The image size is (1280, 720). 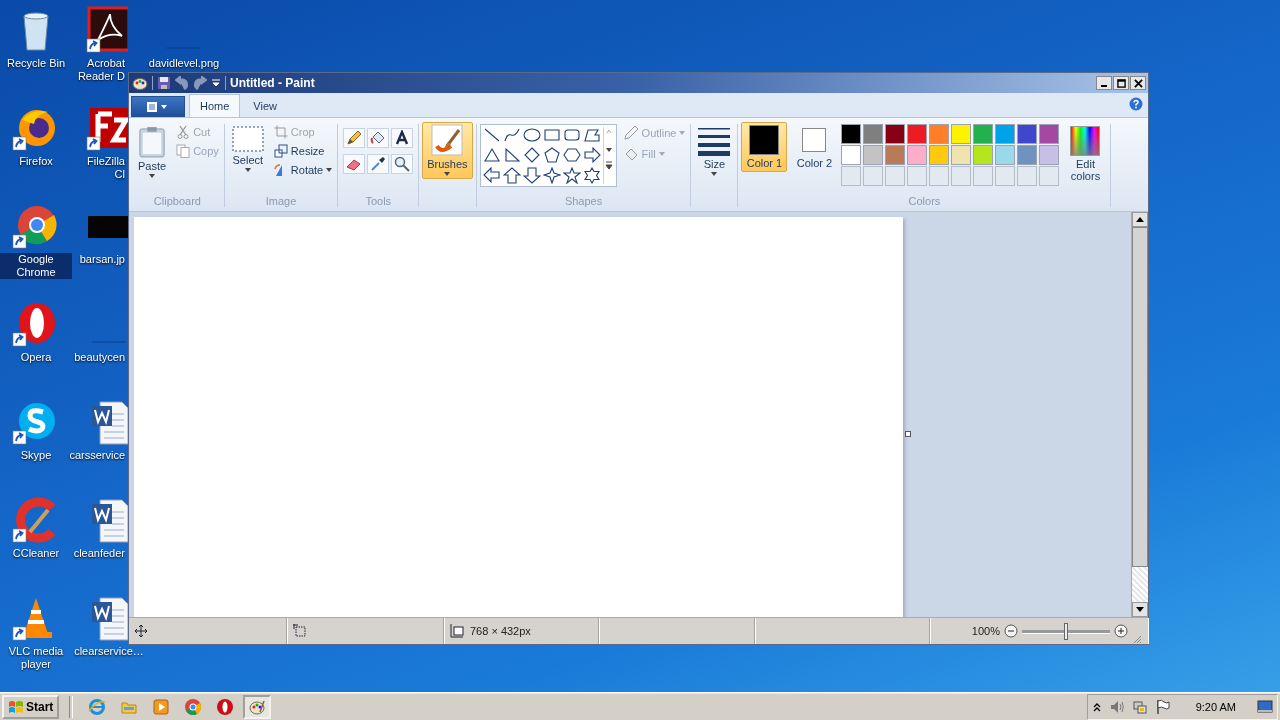 What do you see at coordinates (571, 155) in the screenshot?
I see `hexagon-shape-icon` at bounding box center [571, 155].